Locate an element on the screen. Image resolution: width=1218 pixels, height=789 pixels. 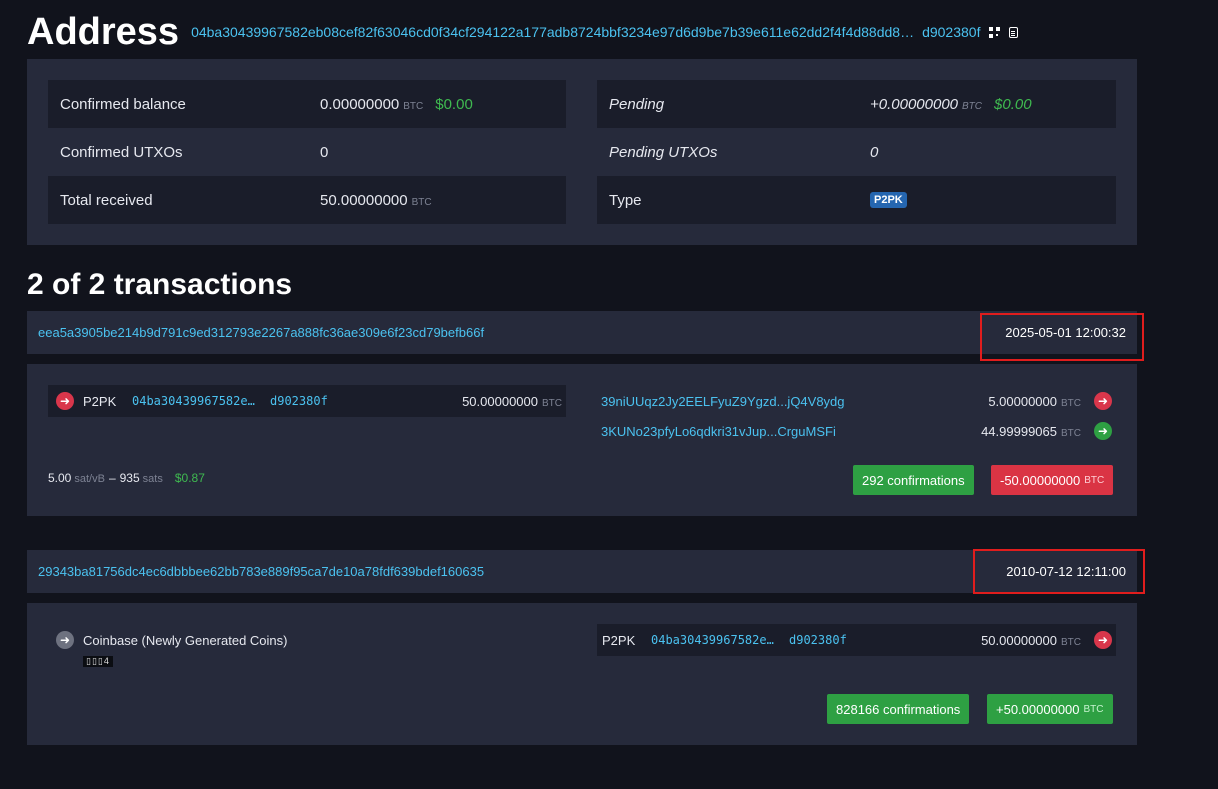
tx1-output-amount-1: 5.00000000 is located at coordinates (1022, 401).